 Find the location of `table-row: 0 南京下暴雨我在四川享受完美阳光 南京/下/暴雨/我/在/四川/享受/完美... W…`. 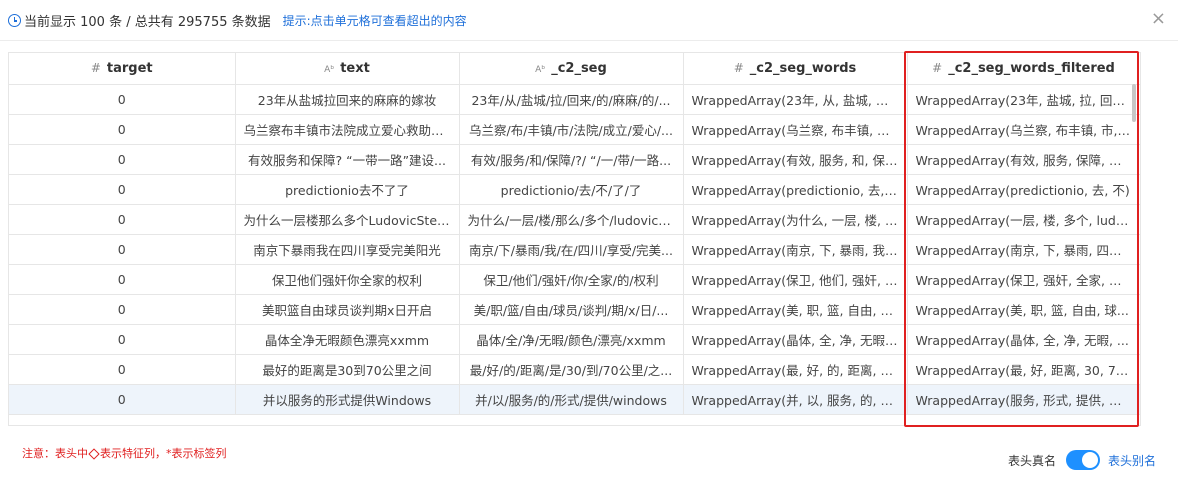

table-row: 0 南京下暴雨我在四川享受完美阳光 南京/下/暴雨/我/在/四川/享受/完美... W… is located at coordinates (574, 249).